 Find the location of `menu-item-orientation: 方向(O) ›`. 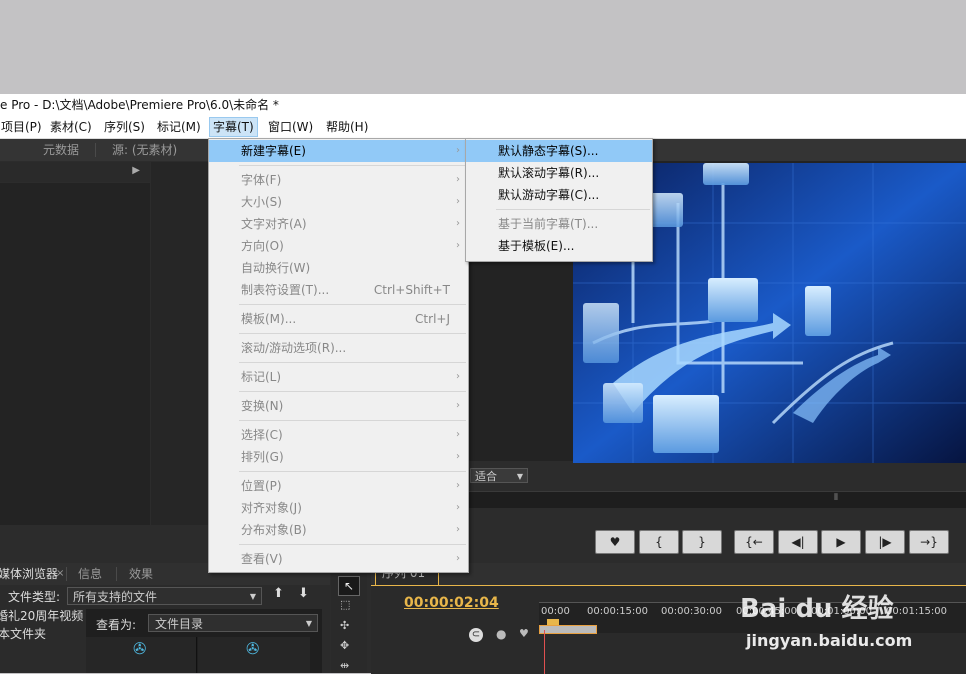

menu-item-orientation: 方向(O) › is located at coordinates (338, 246).